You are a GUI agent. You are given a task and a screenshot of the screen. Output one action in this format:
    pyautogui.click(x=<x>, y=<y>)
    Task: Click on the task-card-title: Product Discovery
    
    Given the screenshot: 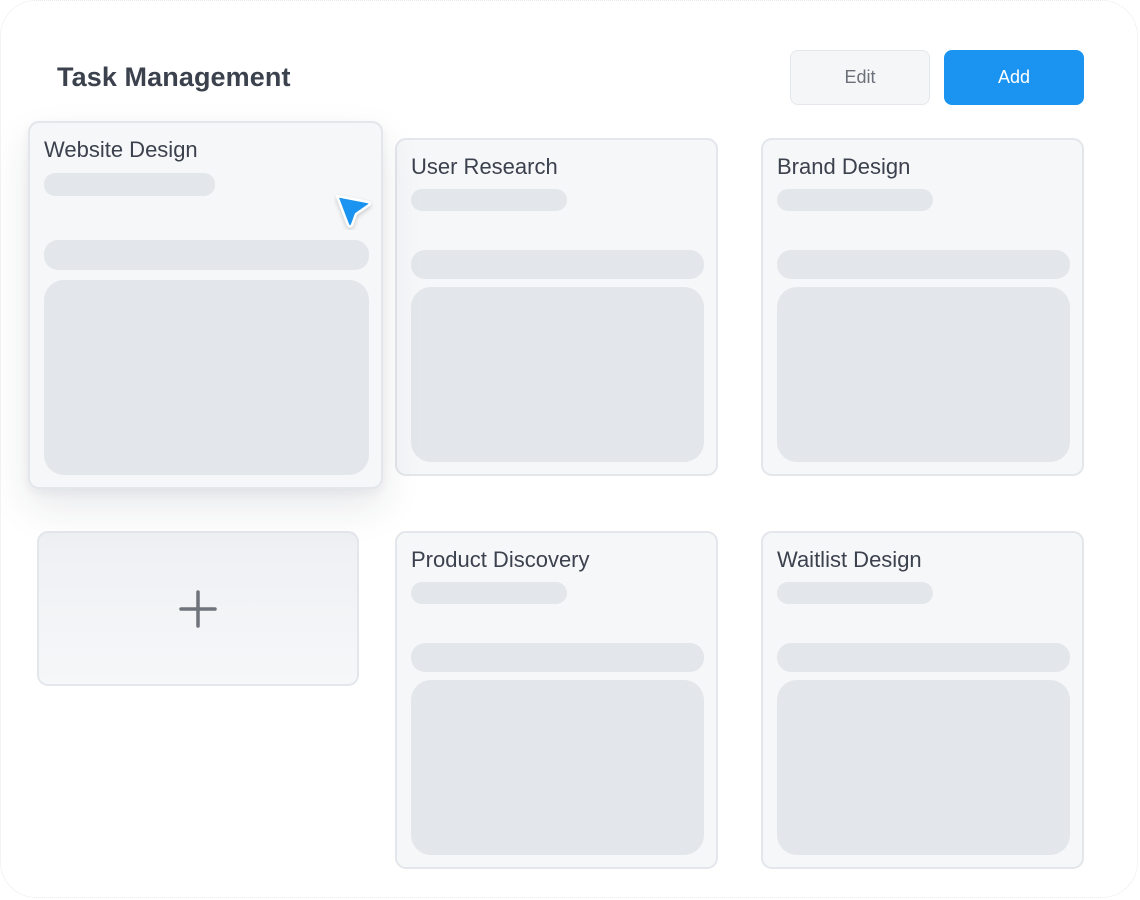 What is the action you would take?
    pyautogui.click(x=500, y=559)
    